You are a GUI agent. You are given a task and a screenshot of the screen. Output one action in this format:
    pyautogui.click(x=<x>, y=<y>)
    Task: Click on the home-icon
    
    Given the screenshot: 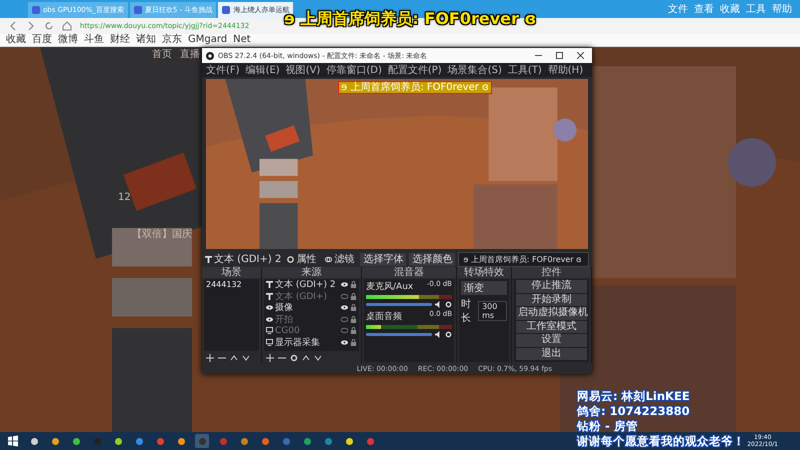 What is the action you would take?
    pyautogui.click(x=67, y=26)
    